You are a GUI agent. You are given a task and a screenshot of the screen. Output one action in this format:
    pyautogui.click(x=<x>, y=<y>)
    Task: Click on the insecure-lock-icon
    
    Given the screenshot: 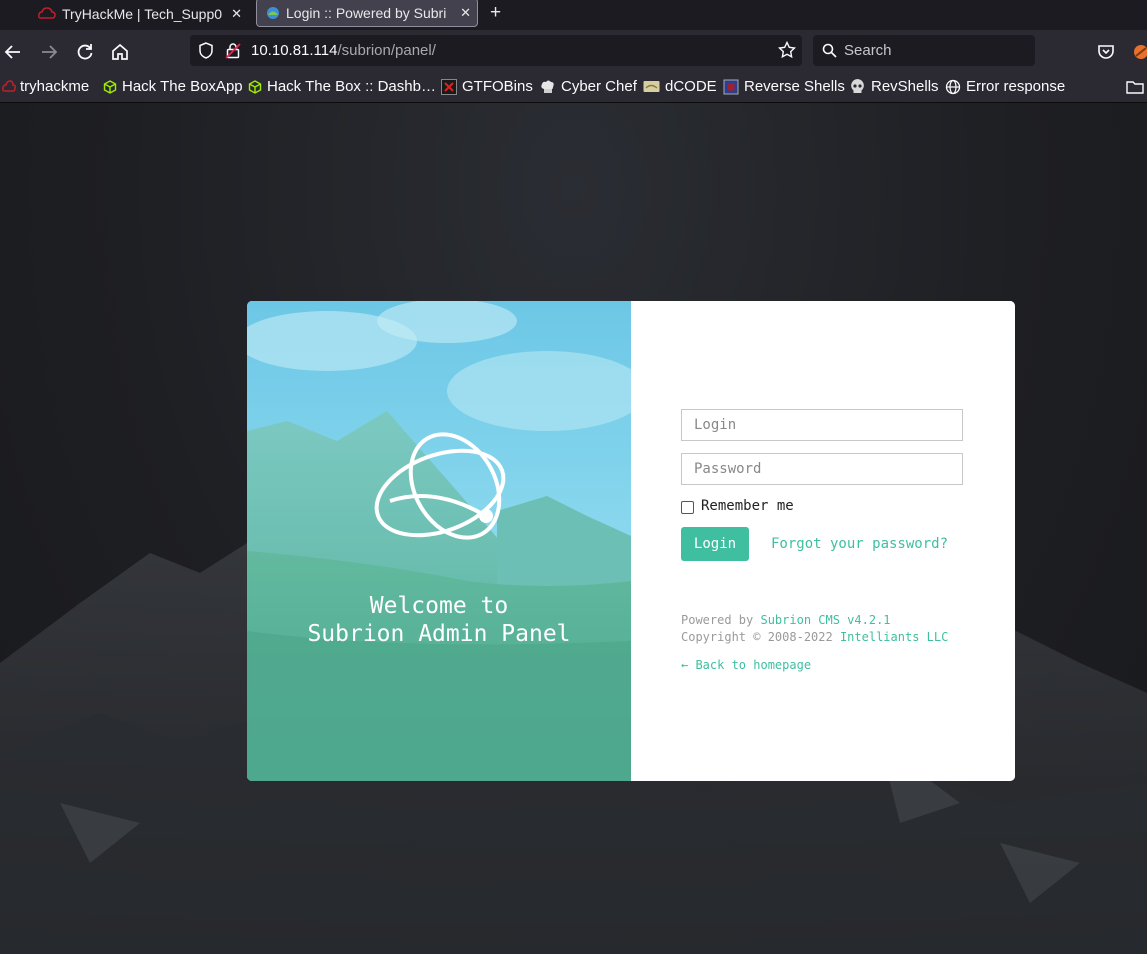 What is the action you would take?
    pyautogui.click(x=233, y=50)
    